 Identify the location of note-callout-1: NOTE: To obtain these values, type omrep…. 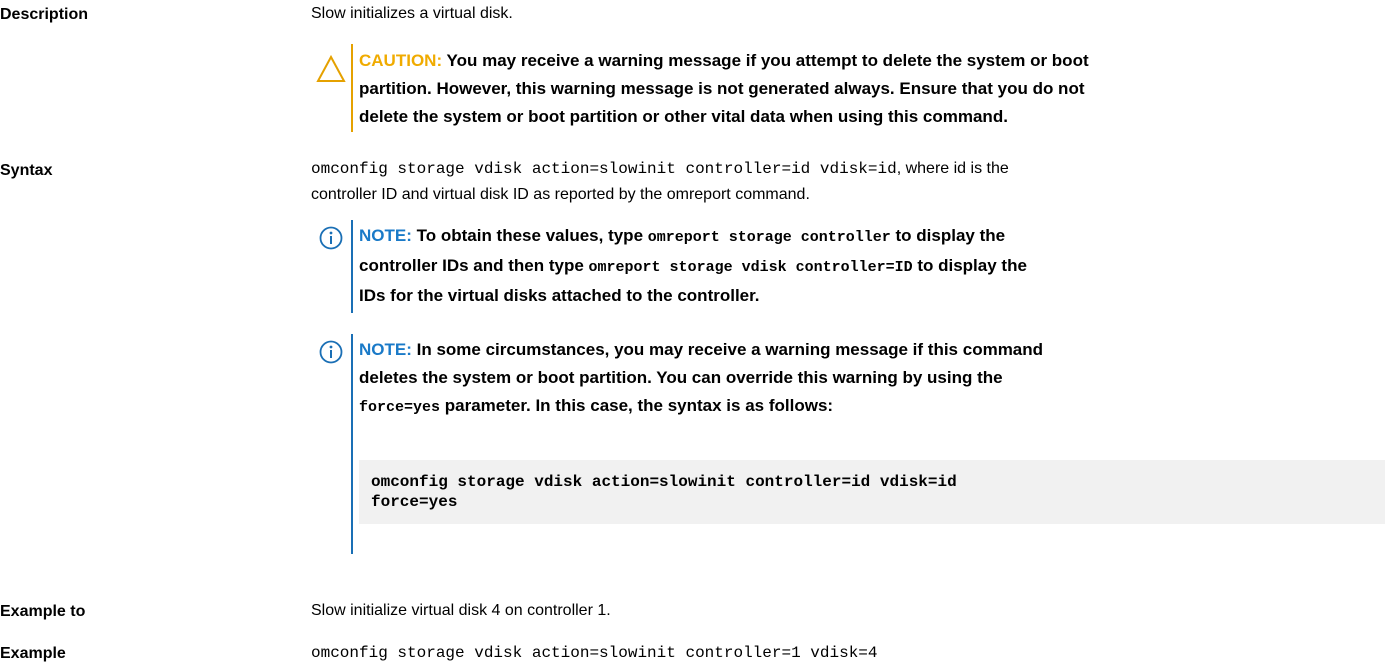
(848, 266).